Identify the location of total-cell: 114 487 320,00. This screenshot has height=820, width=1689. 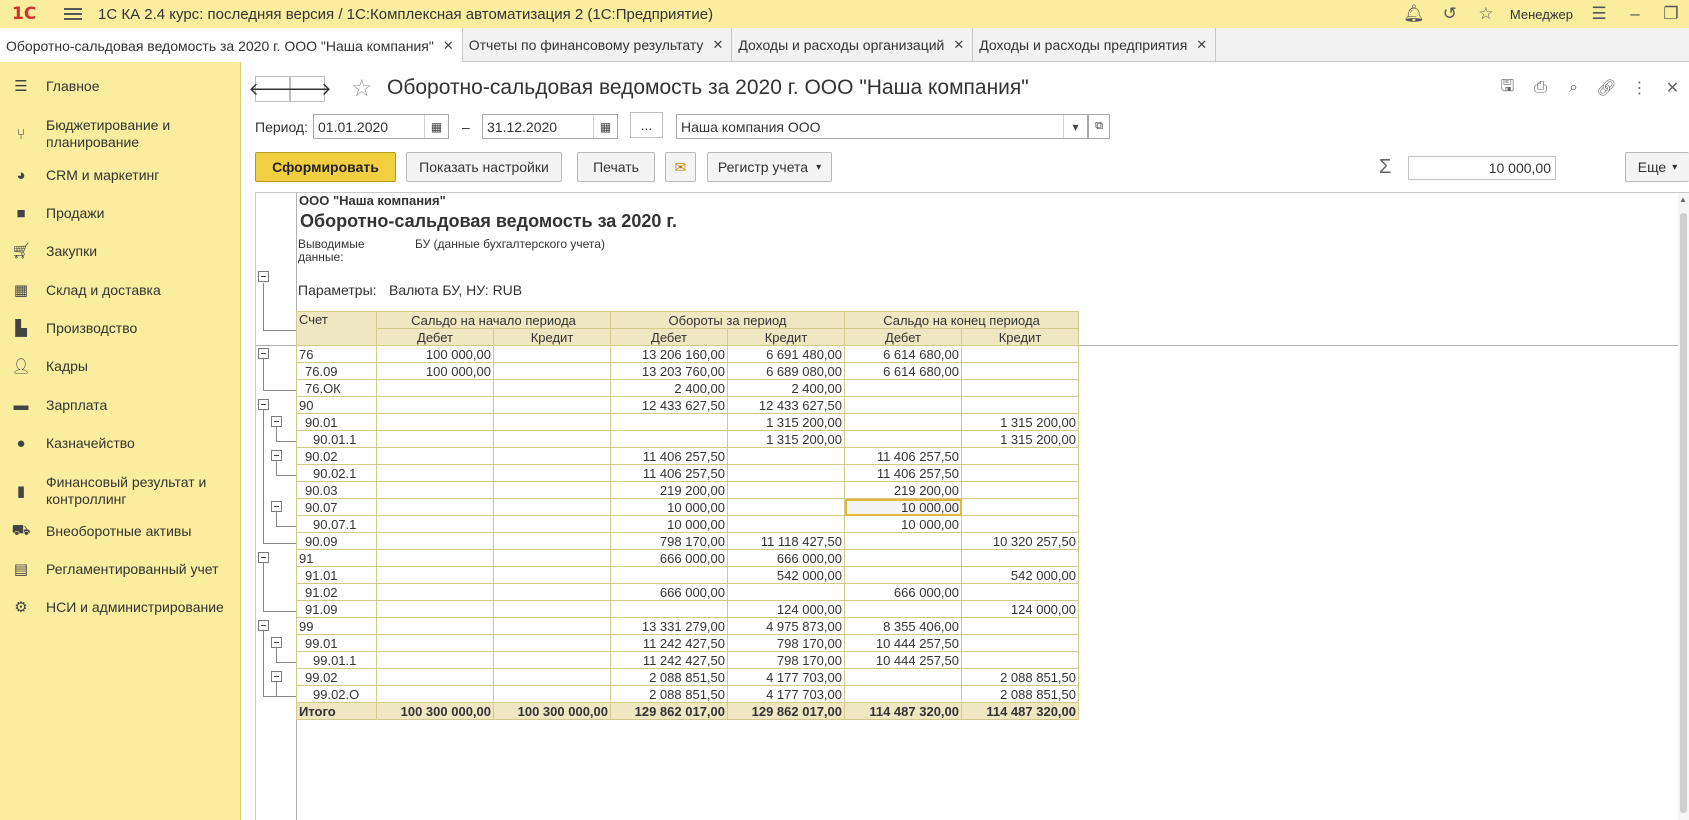
(903, 711).